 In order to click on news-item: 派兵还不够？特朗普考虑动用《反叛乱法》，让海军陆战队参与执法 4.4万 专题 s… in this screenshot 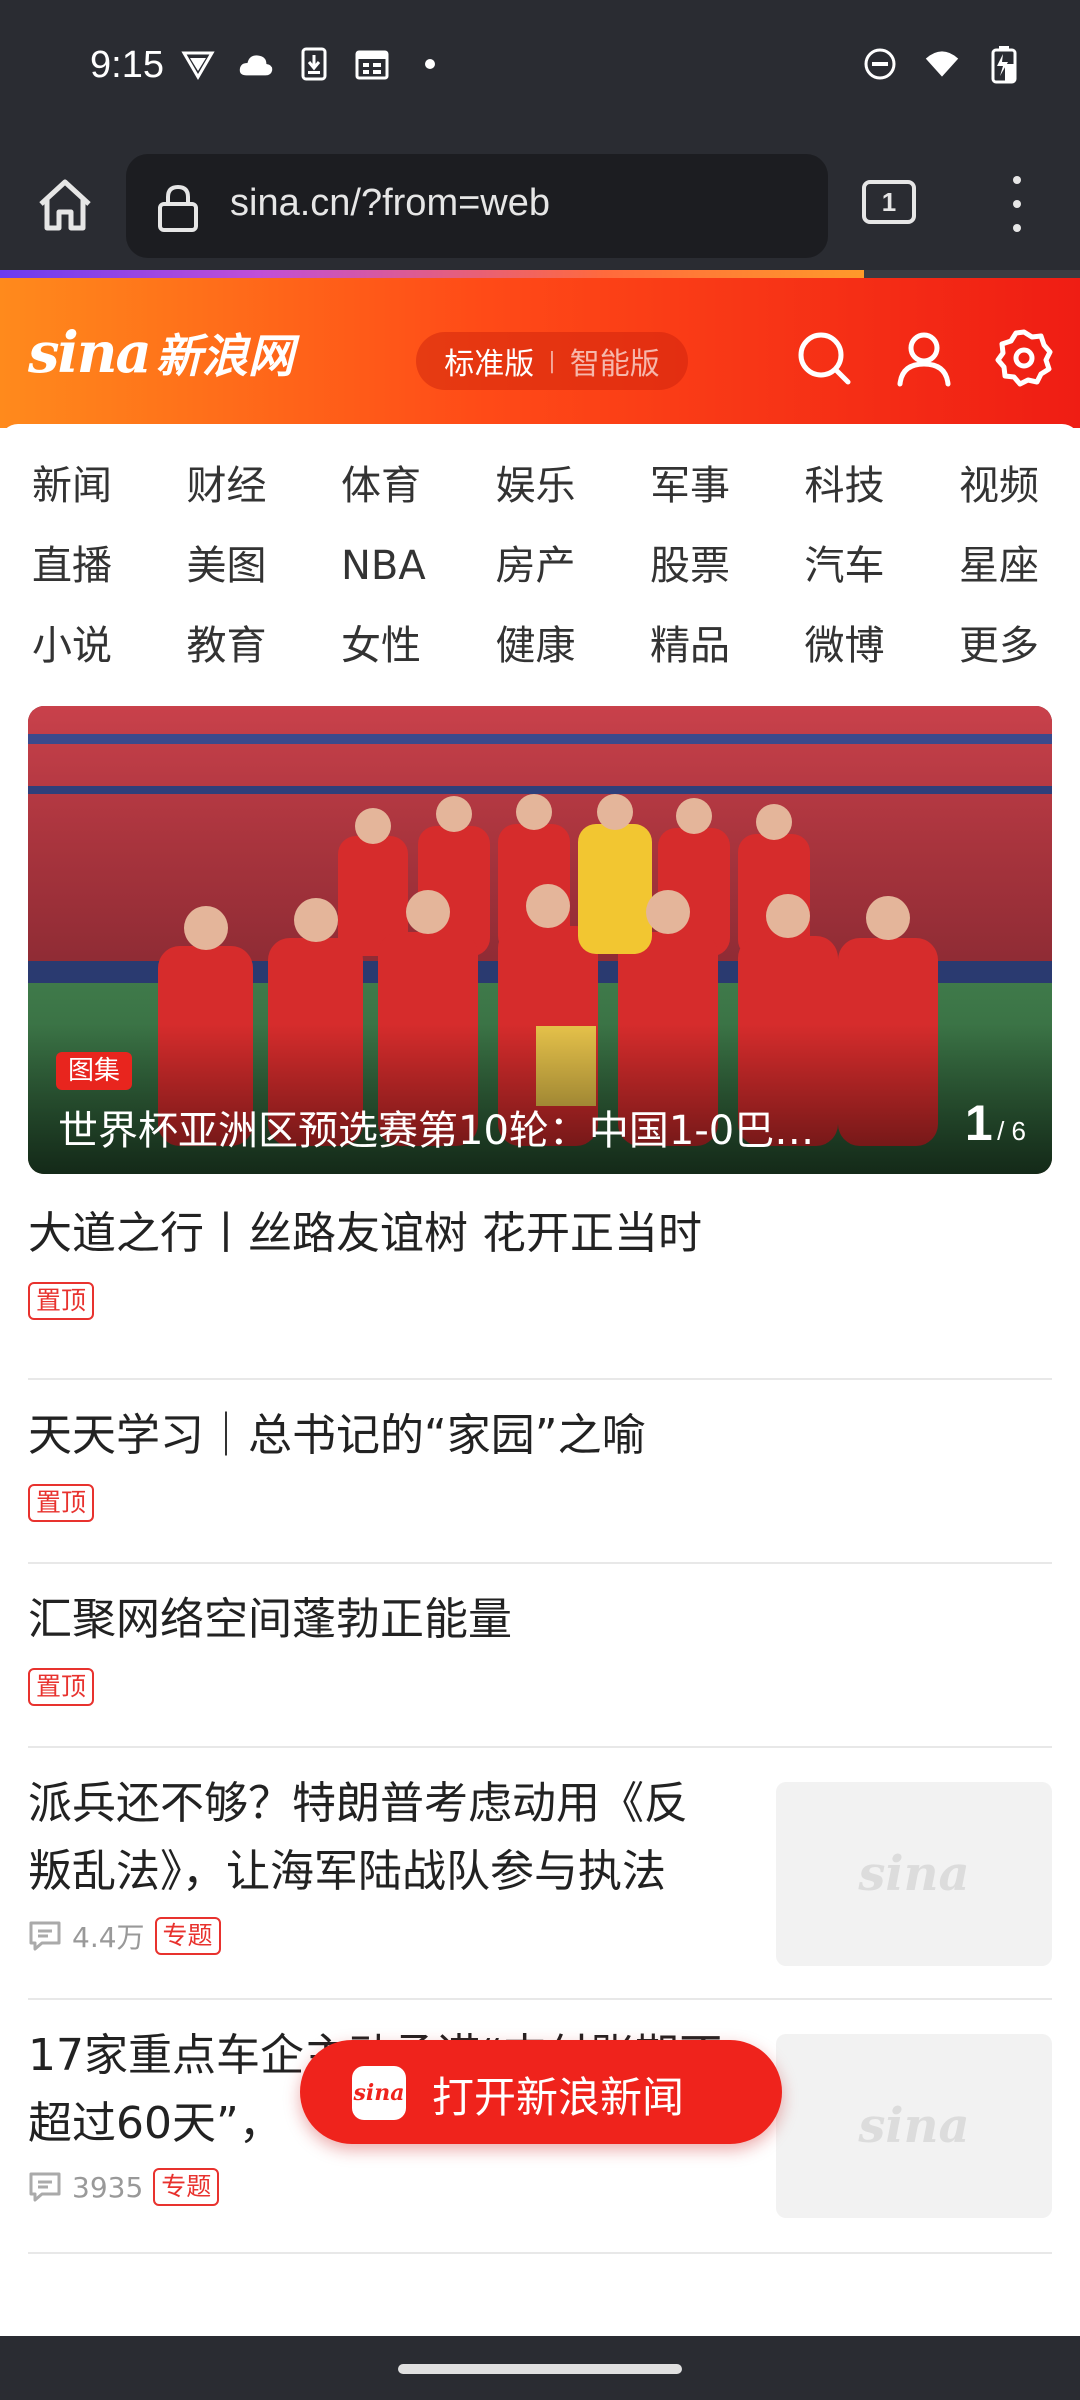, I will do `click(540, 1874)`.